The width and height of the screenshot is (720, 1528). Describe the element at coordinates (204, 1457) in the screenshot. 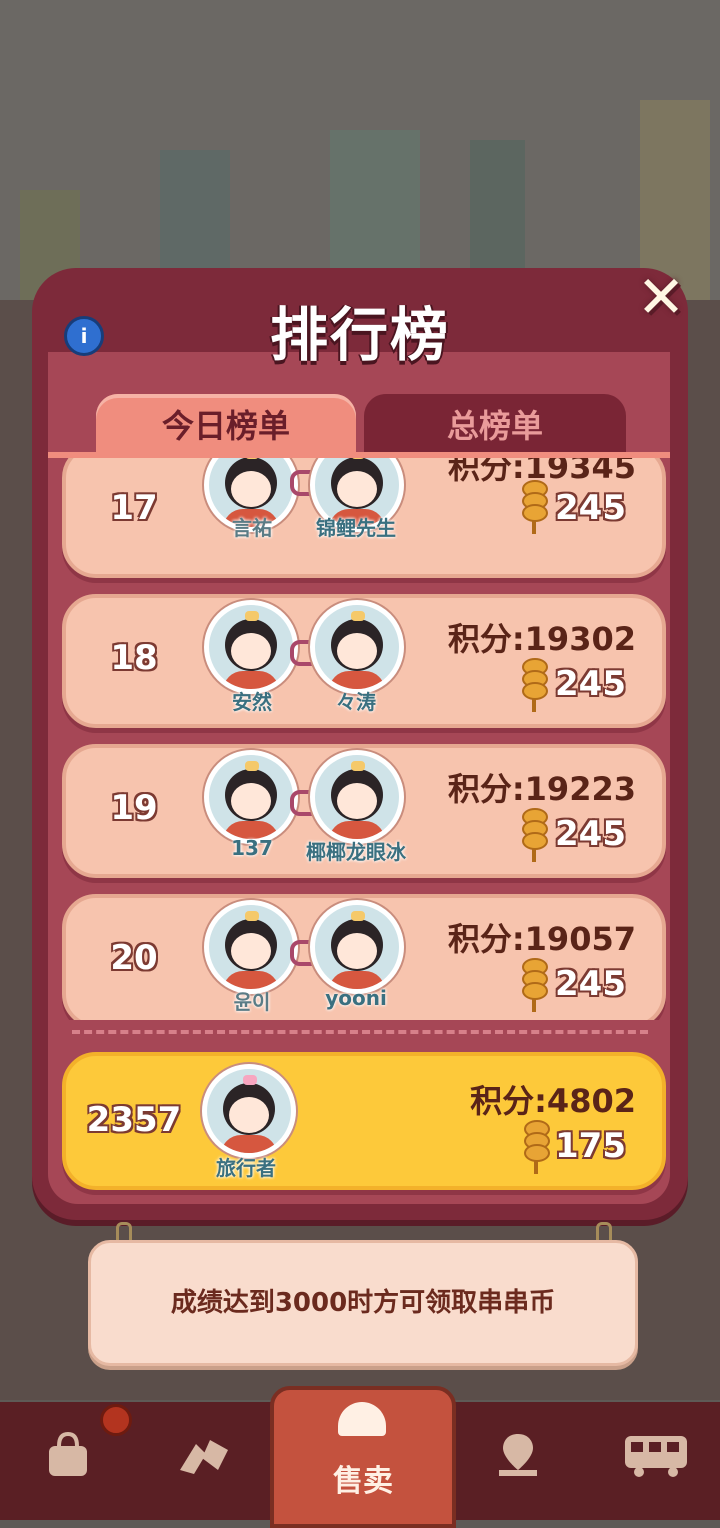

I see `hands-icon` at that location.